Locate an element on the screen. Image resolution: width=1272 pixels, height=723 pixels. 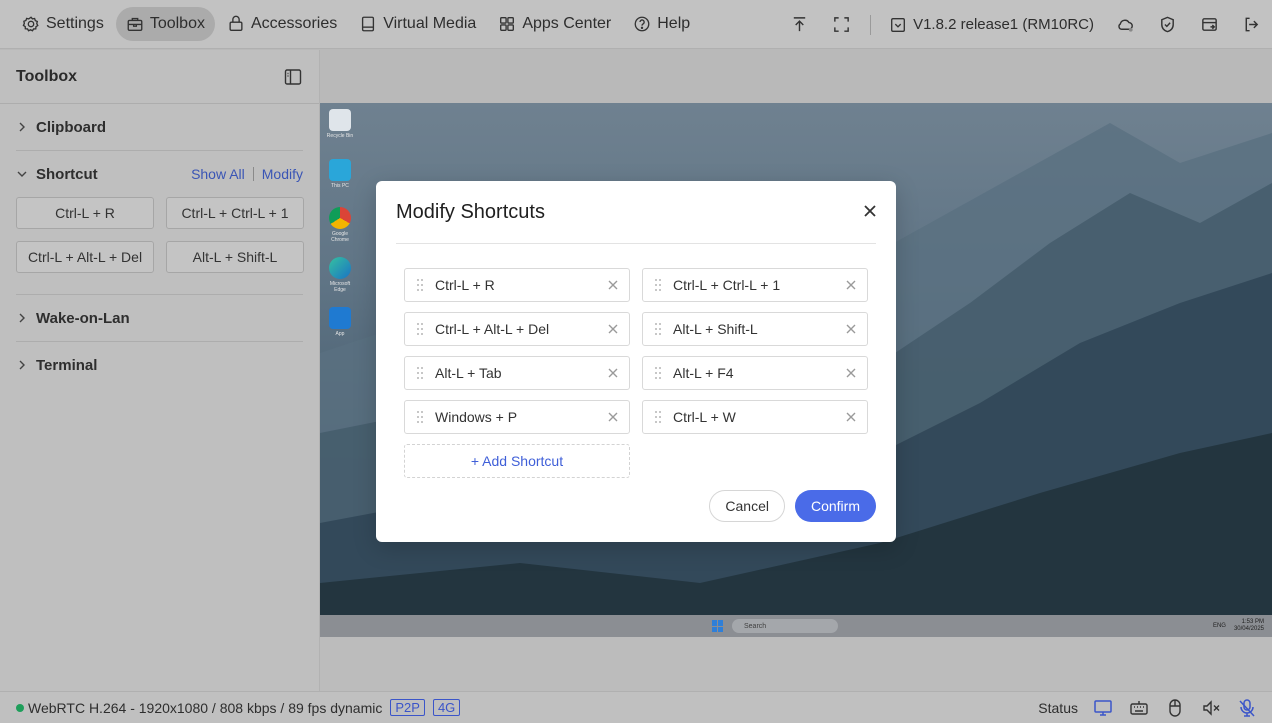
shortcut-item-label: Alt-L + F4 is located at coordinates (703, 373).